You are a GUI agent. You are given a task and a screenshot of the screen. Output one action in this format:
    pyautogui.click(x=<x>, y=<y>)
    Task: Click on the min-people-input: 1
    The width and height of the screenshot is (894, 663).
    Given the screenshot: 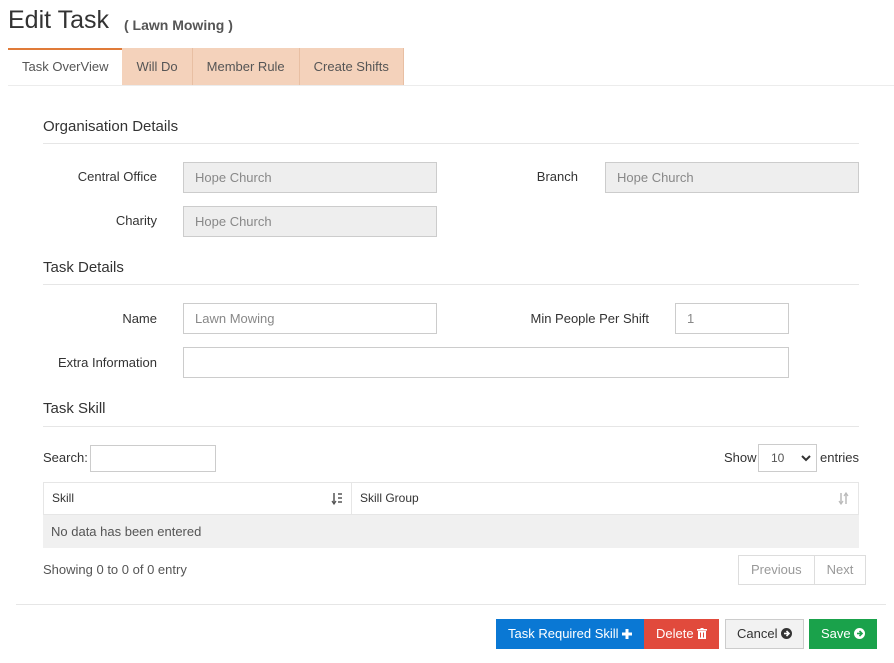 What is the action you would take?
    pyautogui.click(x=732, y=318)
    